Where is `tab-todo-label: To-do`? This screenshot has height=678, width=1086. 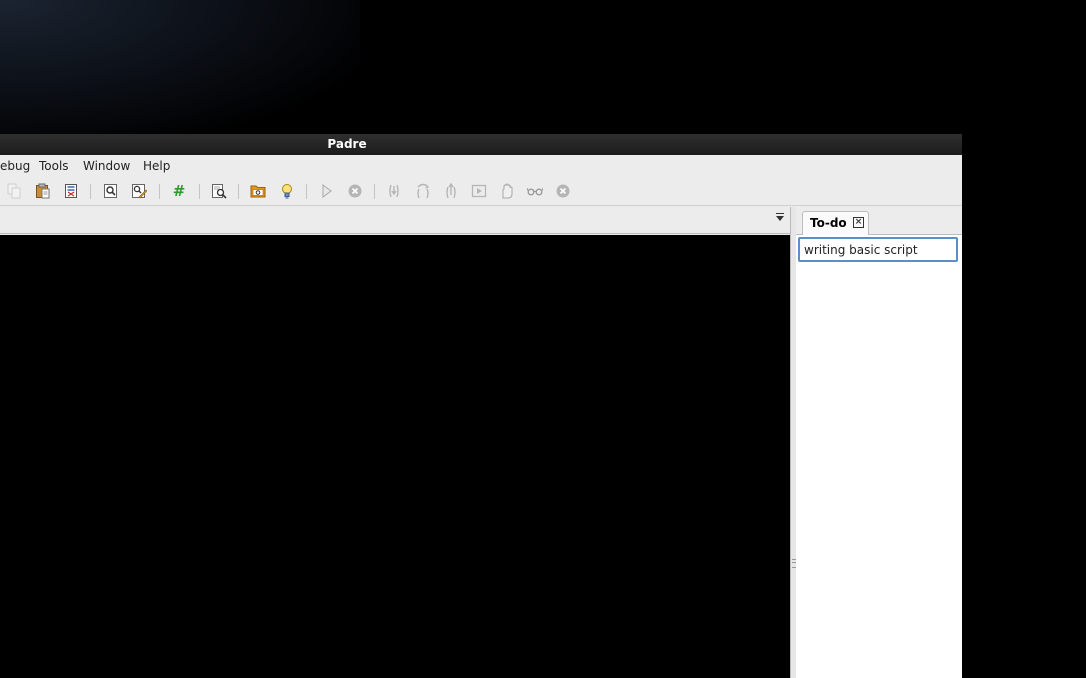 tab-todo-label: To-do is located at coordinates (828, 223).